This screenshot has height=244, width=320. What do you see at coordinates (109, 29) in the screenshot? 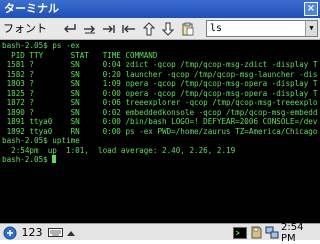
I see `send-tab-icon` at bounding box center [109, 29].